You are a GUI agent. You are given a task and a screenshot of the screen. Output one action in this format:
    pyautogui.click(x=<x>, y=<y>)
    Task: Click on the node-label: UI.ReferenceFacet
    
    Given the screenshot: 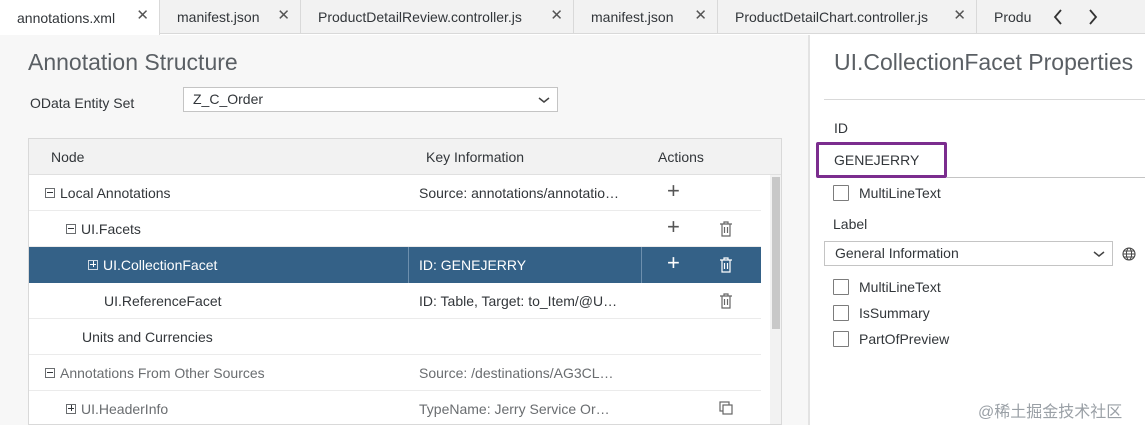 What is the action you would take?
    pyautogui.click(x=163, y=301)
    